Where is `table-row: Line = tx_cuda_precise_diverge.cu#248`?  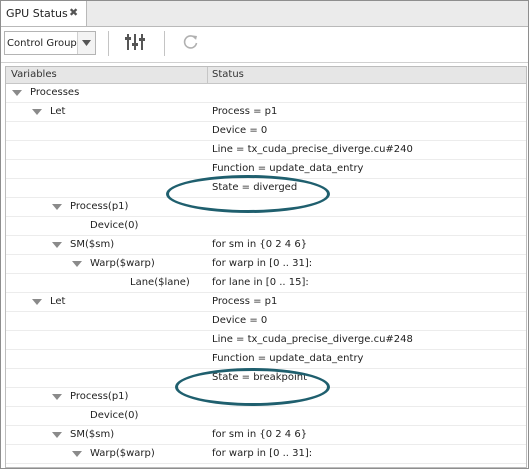 table-row: Line = tx_cuda_precise_diverge.cu#248 is located at coordinates (266, 340).